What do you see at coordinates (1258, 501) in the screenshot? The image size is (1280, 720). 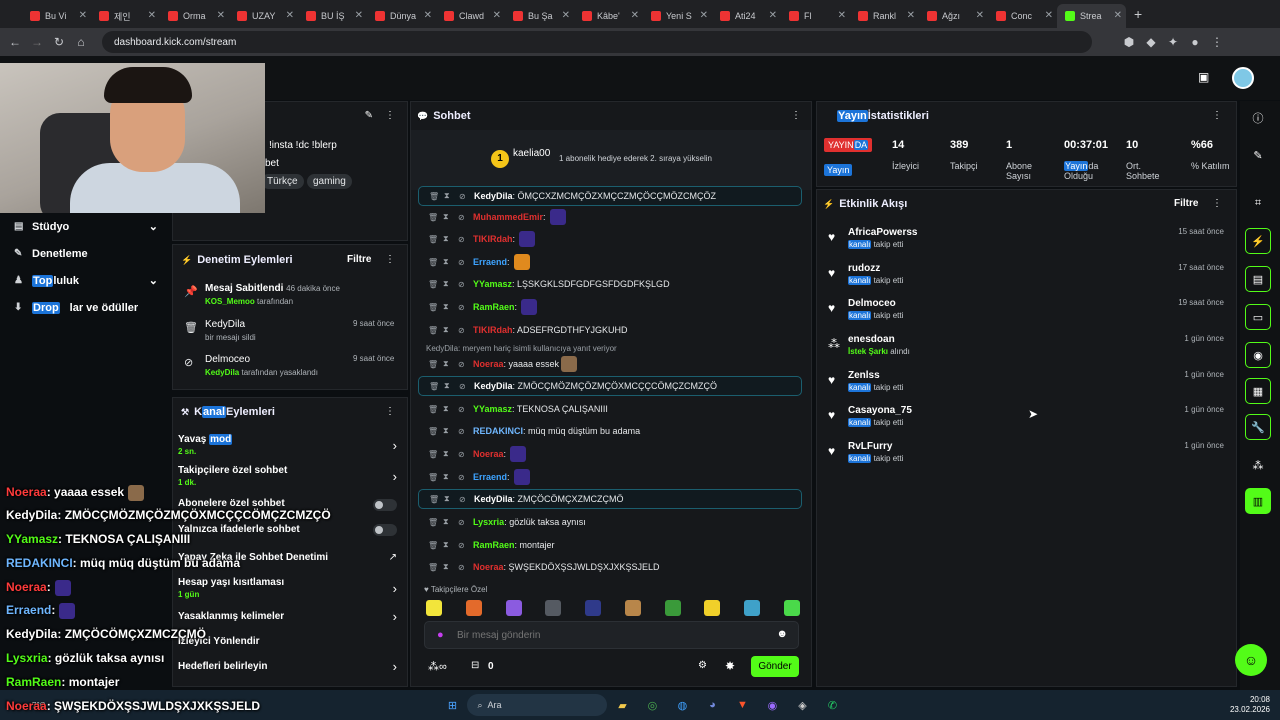 I see `kick-app-icon: ▥` at bounding box center [1258, 501].